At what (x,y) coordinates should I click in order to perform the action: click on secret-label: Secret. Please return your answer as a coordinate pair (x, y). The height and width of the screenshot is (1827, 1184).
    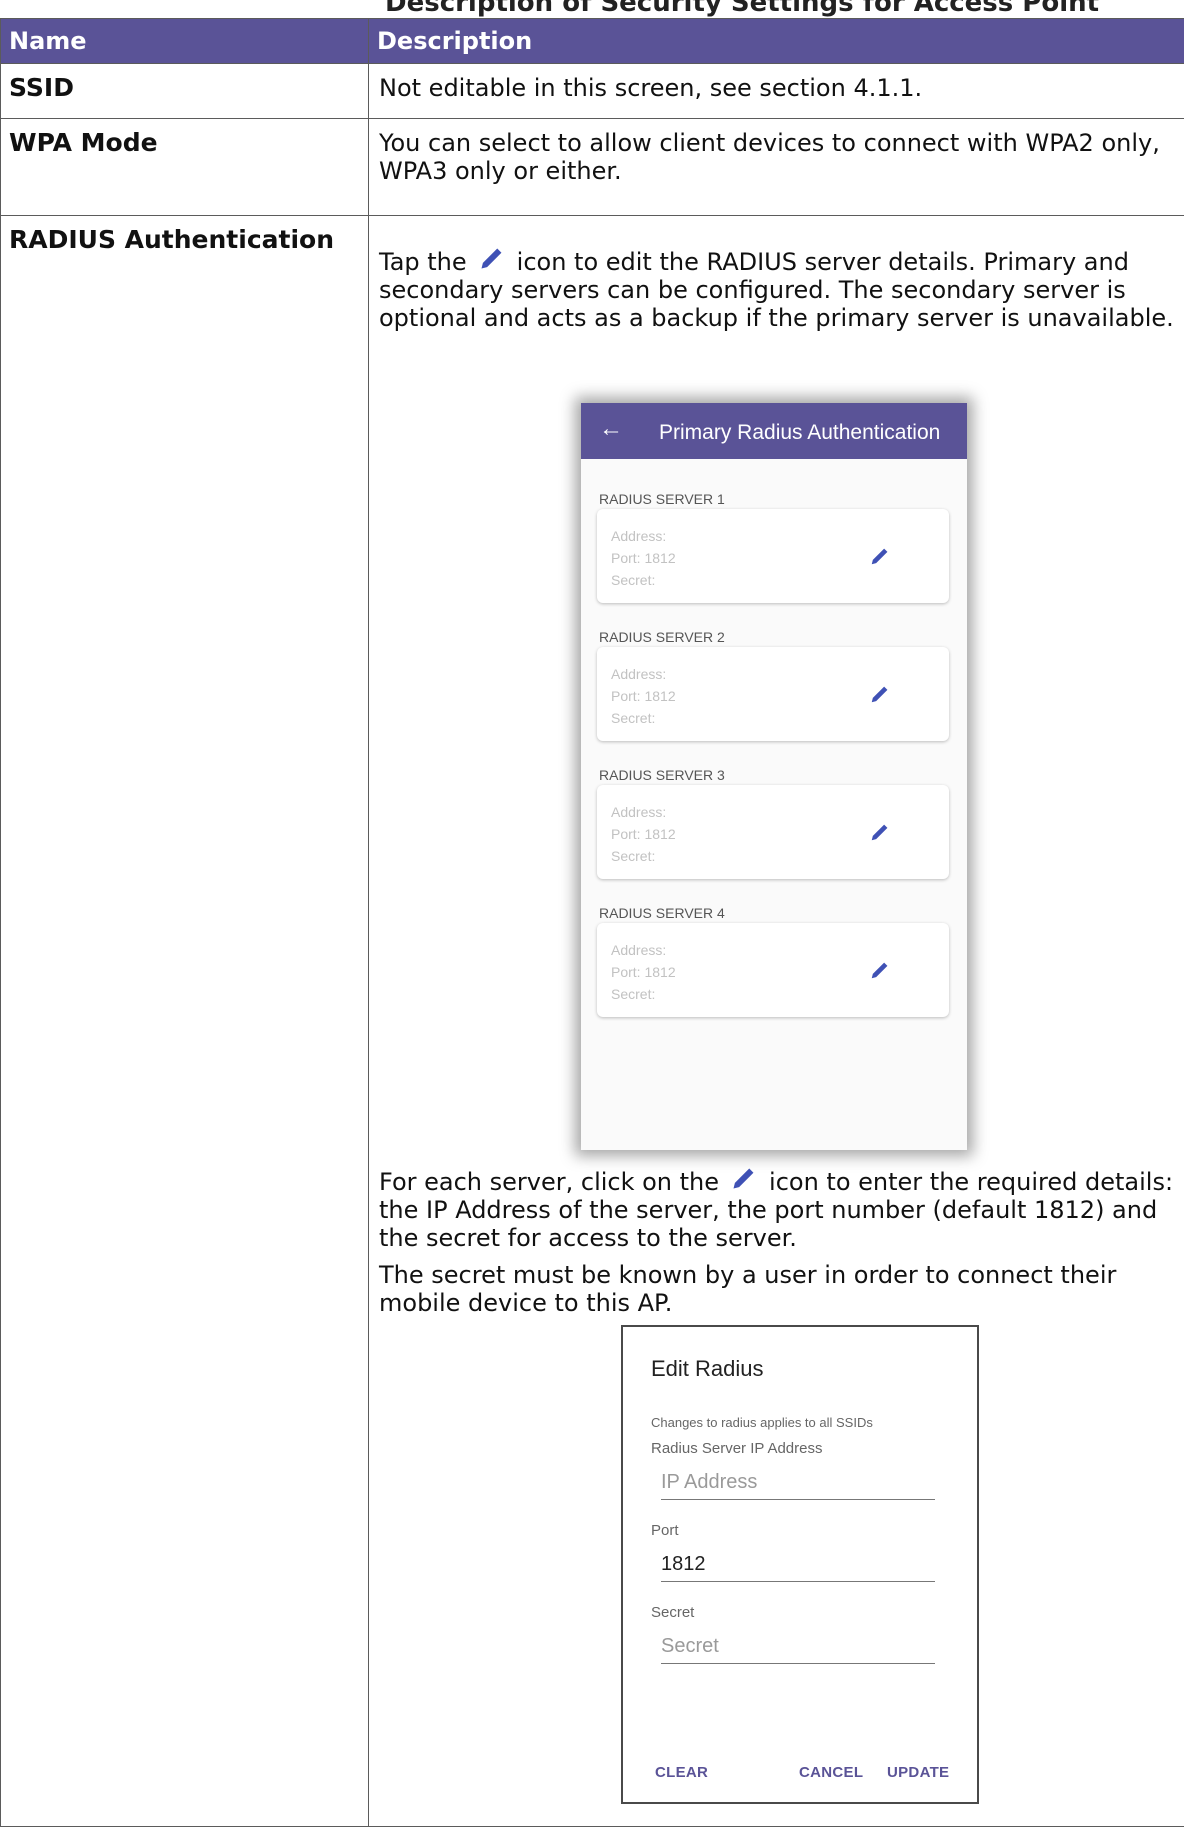
    Looking at the image, I should click on (672, 1613).